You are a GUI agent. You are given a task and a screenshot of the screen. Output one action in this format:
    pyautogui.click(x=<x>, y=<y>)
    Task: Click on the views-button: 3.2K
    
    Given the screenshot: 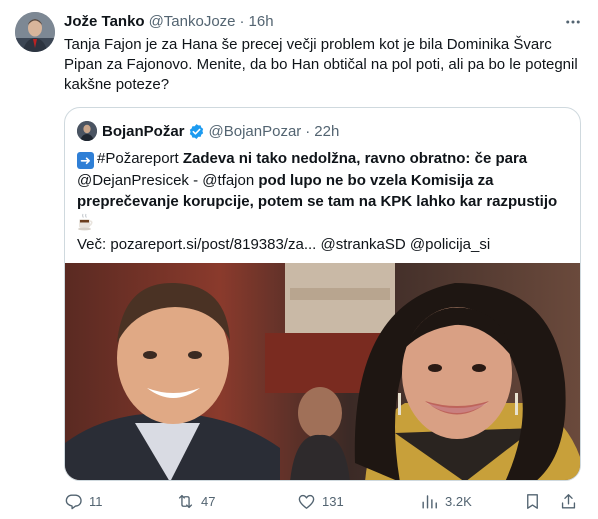 What is the action you would take?
    pyautogui.click(x=446, y=501)
    